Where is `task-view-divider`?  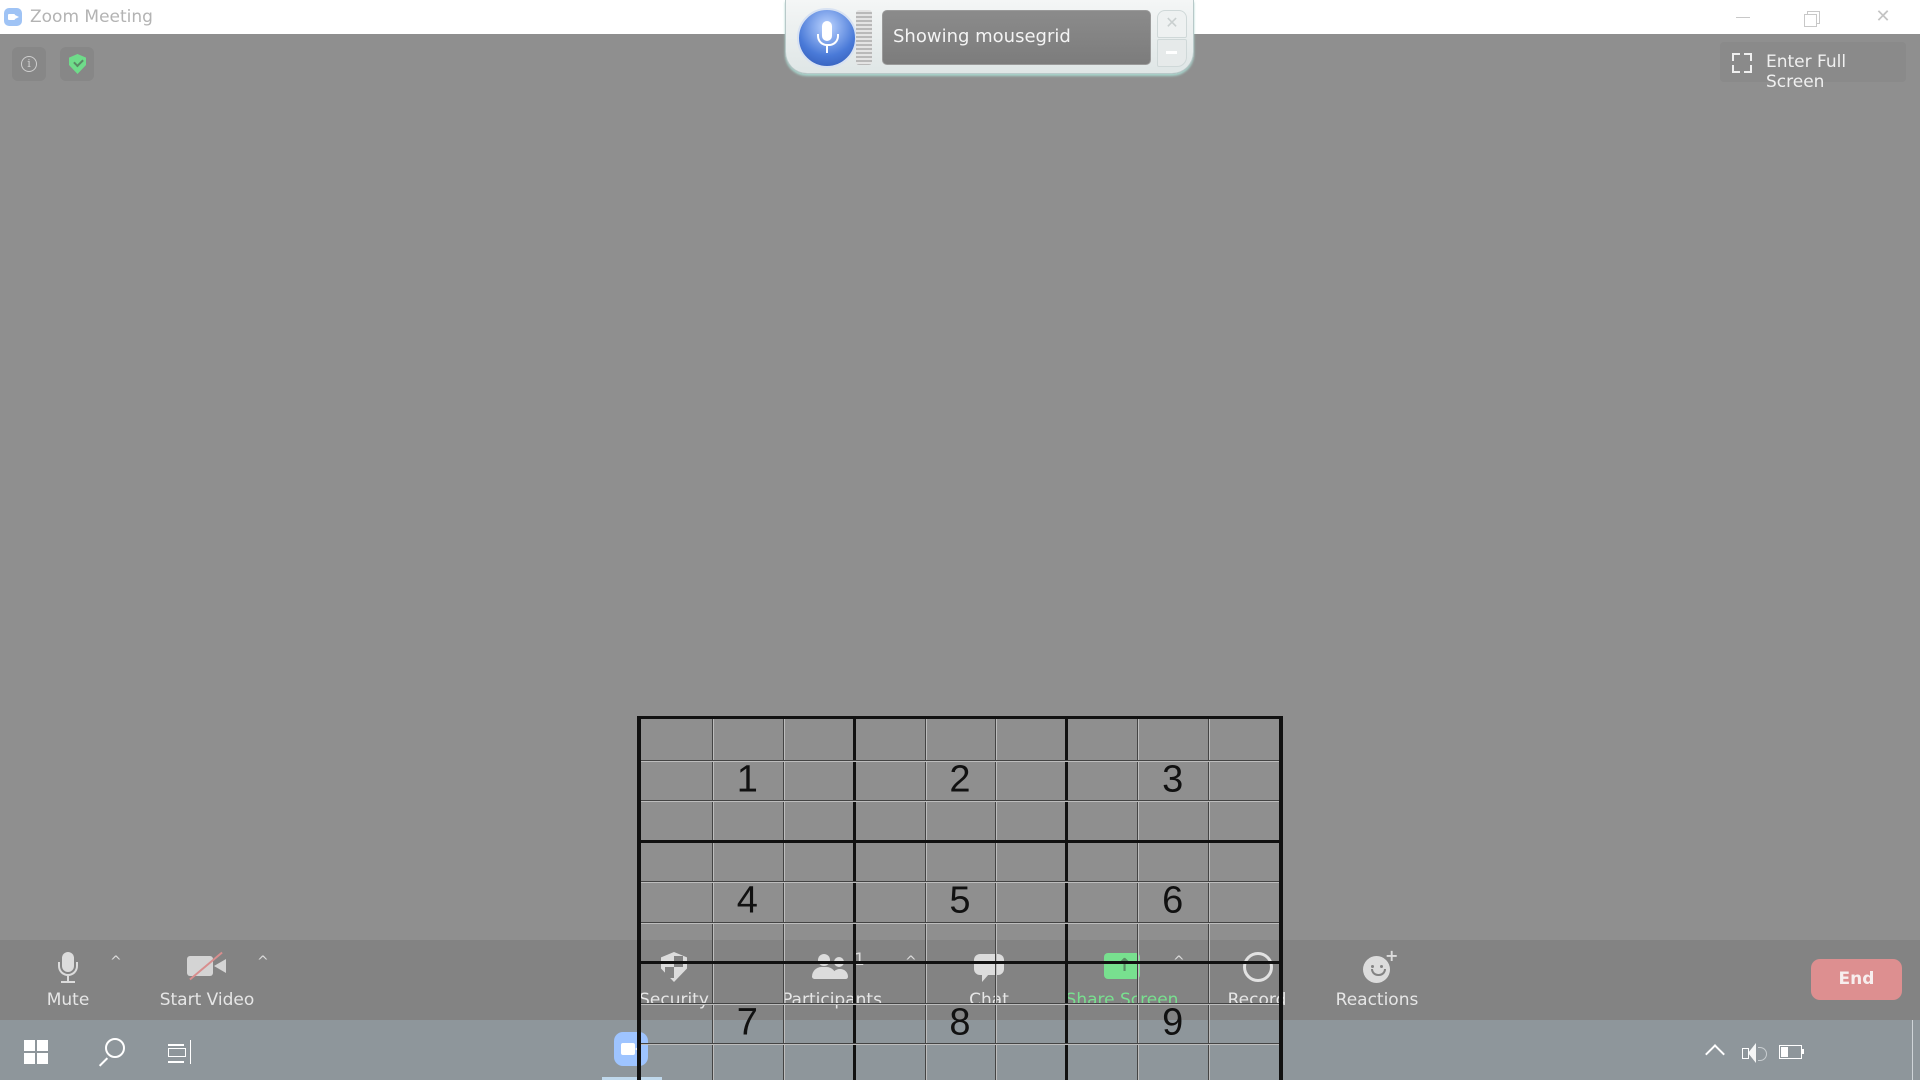 task-view-divider is located at coordinates (190, 1052).